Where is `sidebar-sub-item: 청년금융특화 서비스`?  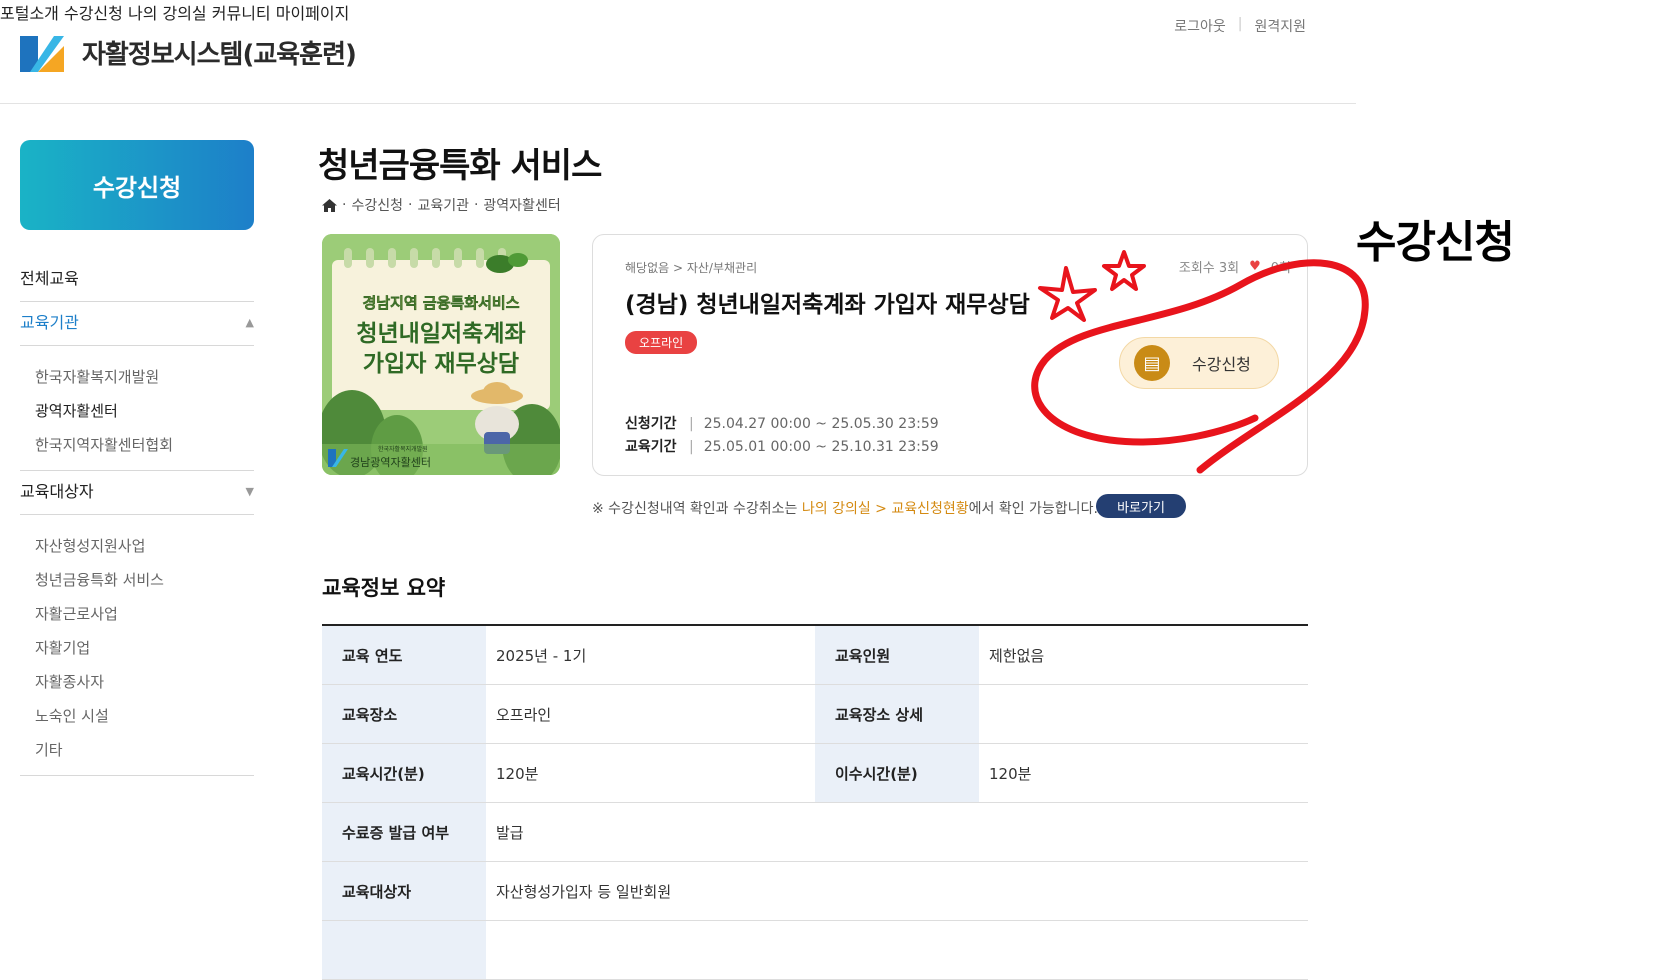
sidebar-sub-item: 청년금융특화 서비스 is located at coordinates (144, 580).